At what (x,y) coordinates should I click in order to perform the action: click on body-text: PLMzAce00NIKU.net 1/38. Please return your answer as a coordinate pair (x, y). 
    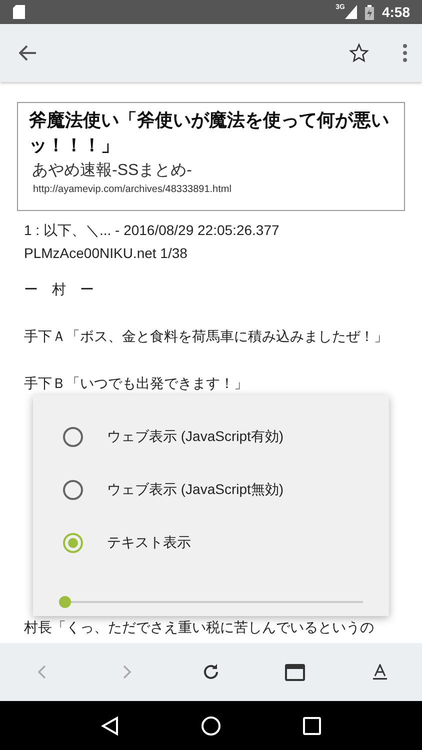
    Looking at the image, I should click on (106, 253).